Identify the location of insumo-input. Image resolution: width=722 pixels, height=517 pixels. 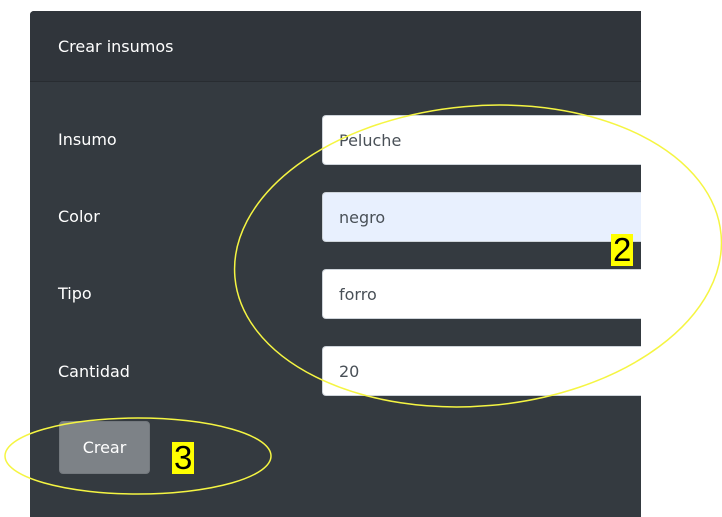
(481, 140).